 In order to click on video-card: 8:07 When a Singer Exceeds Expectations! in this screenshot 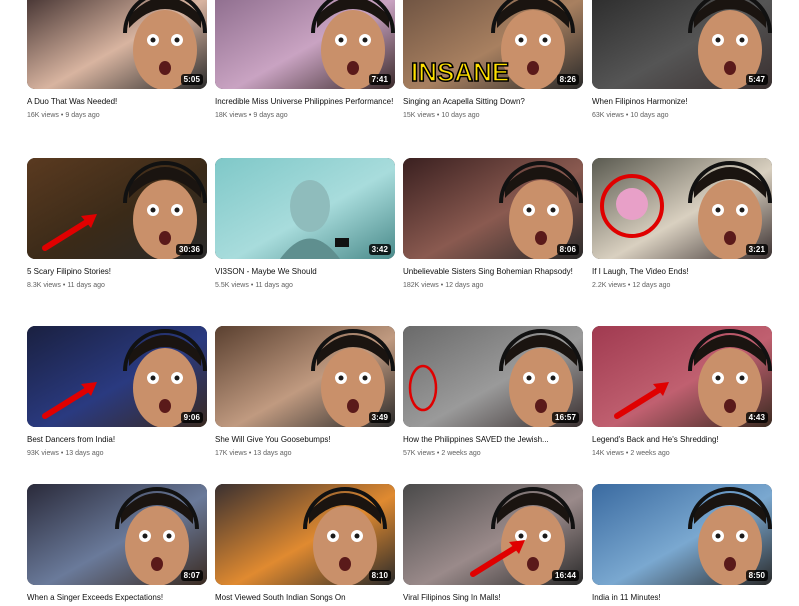, I will do `click(117, 544)`.